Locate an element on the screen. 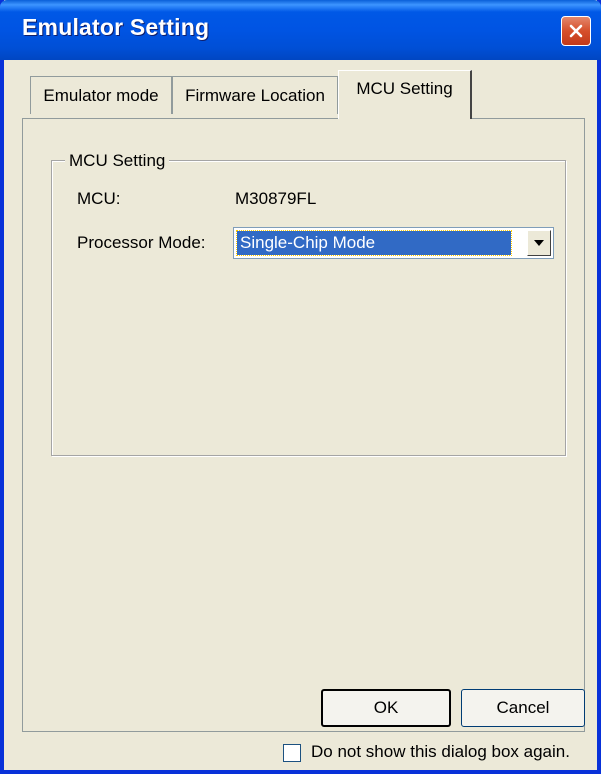 The width and height of the screenshot is (601, 774). processor-mode-select: Single-Chip Mode is located at coordinates (393, 243).